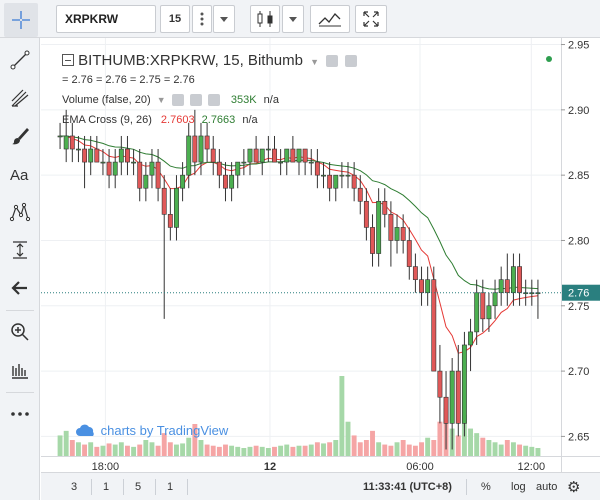 This screenshot has width=600, height=500. I want to click on status-dot-icon, so click(549, 59).